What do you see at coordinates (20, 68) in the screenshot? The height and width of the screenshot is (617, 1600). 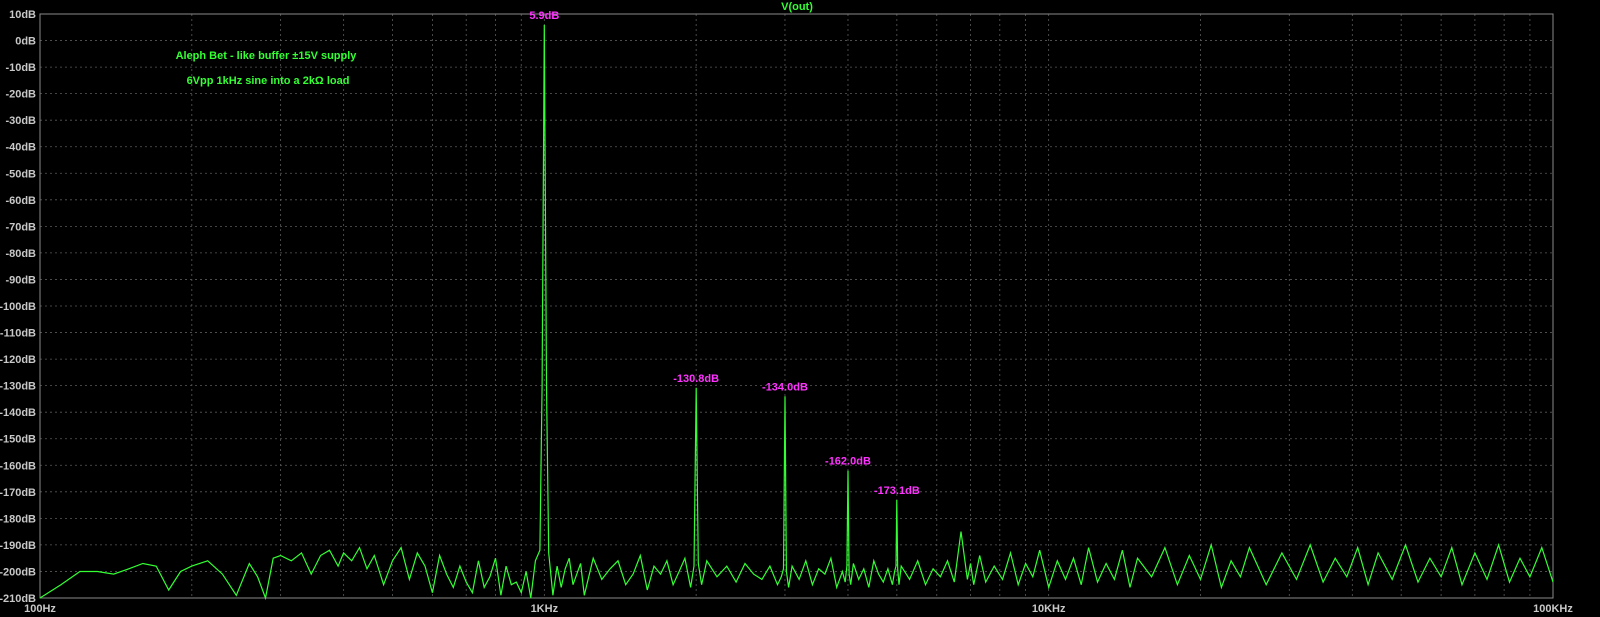 I see `y-tick-label: -10dB` at bounding box center [20, 68].